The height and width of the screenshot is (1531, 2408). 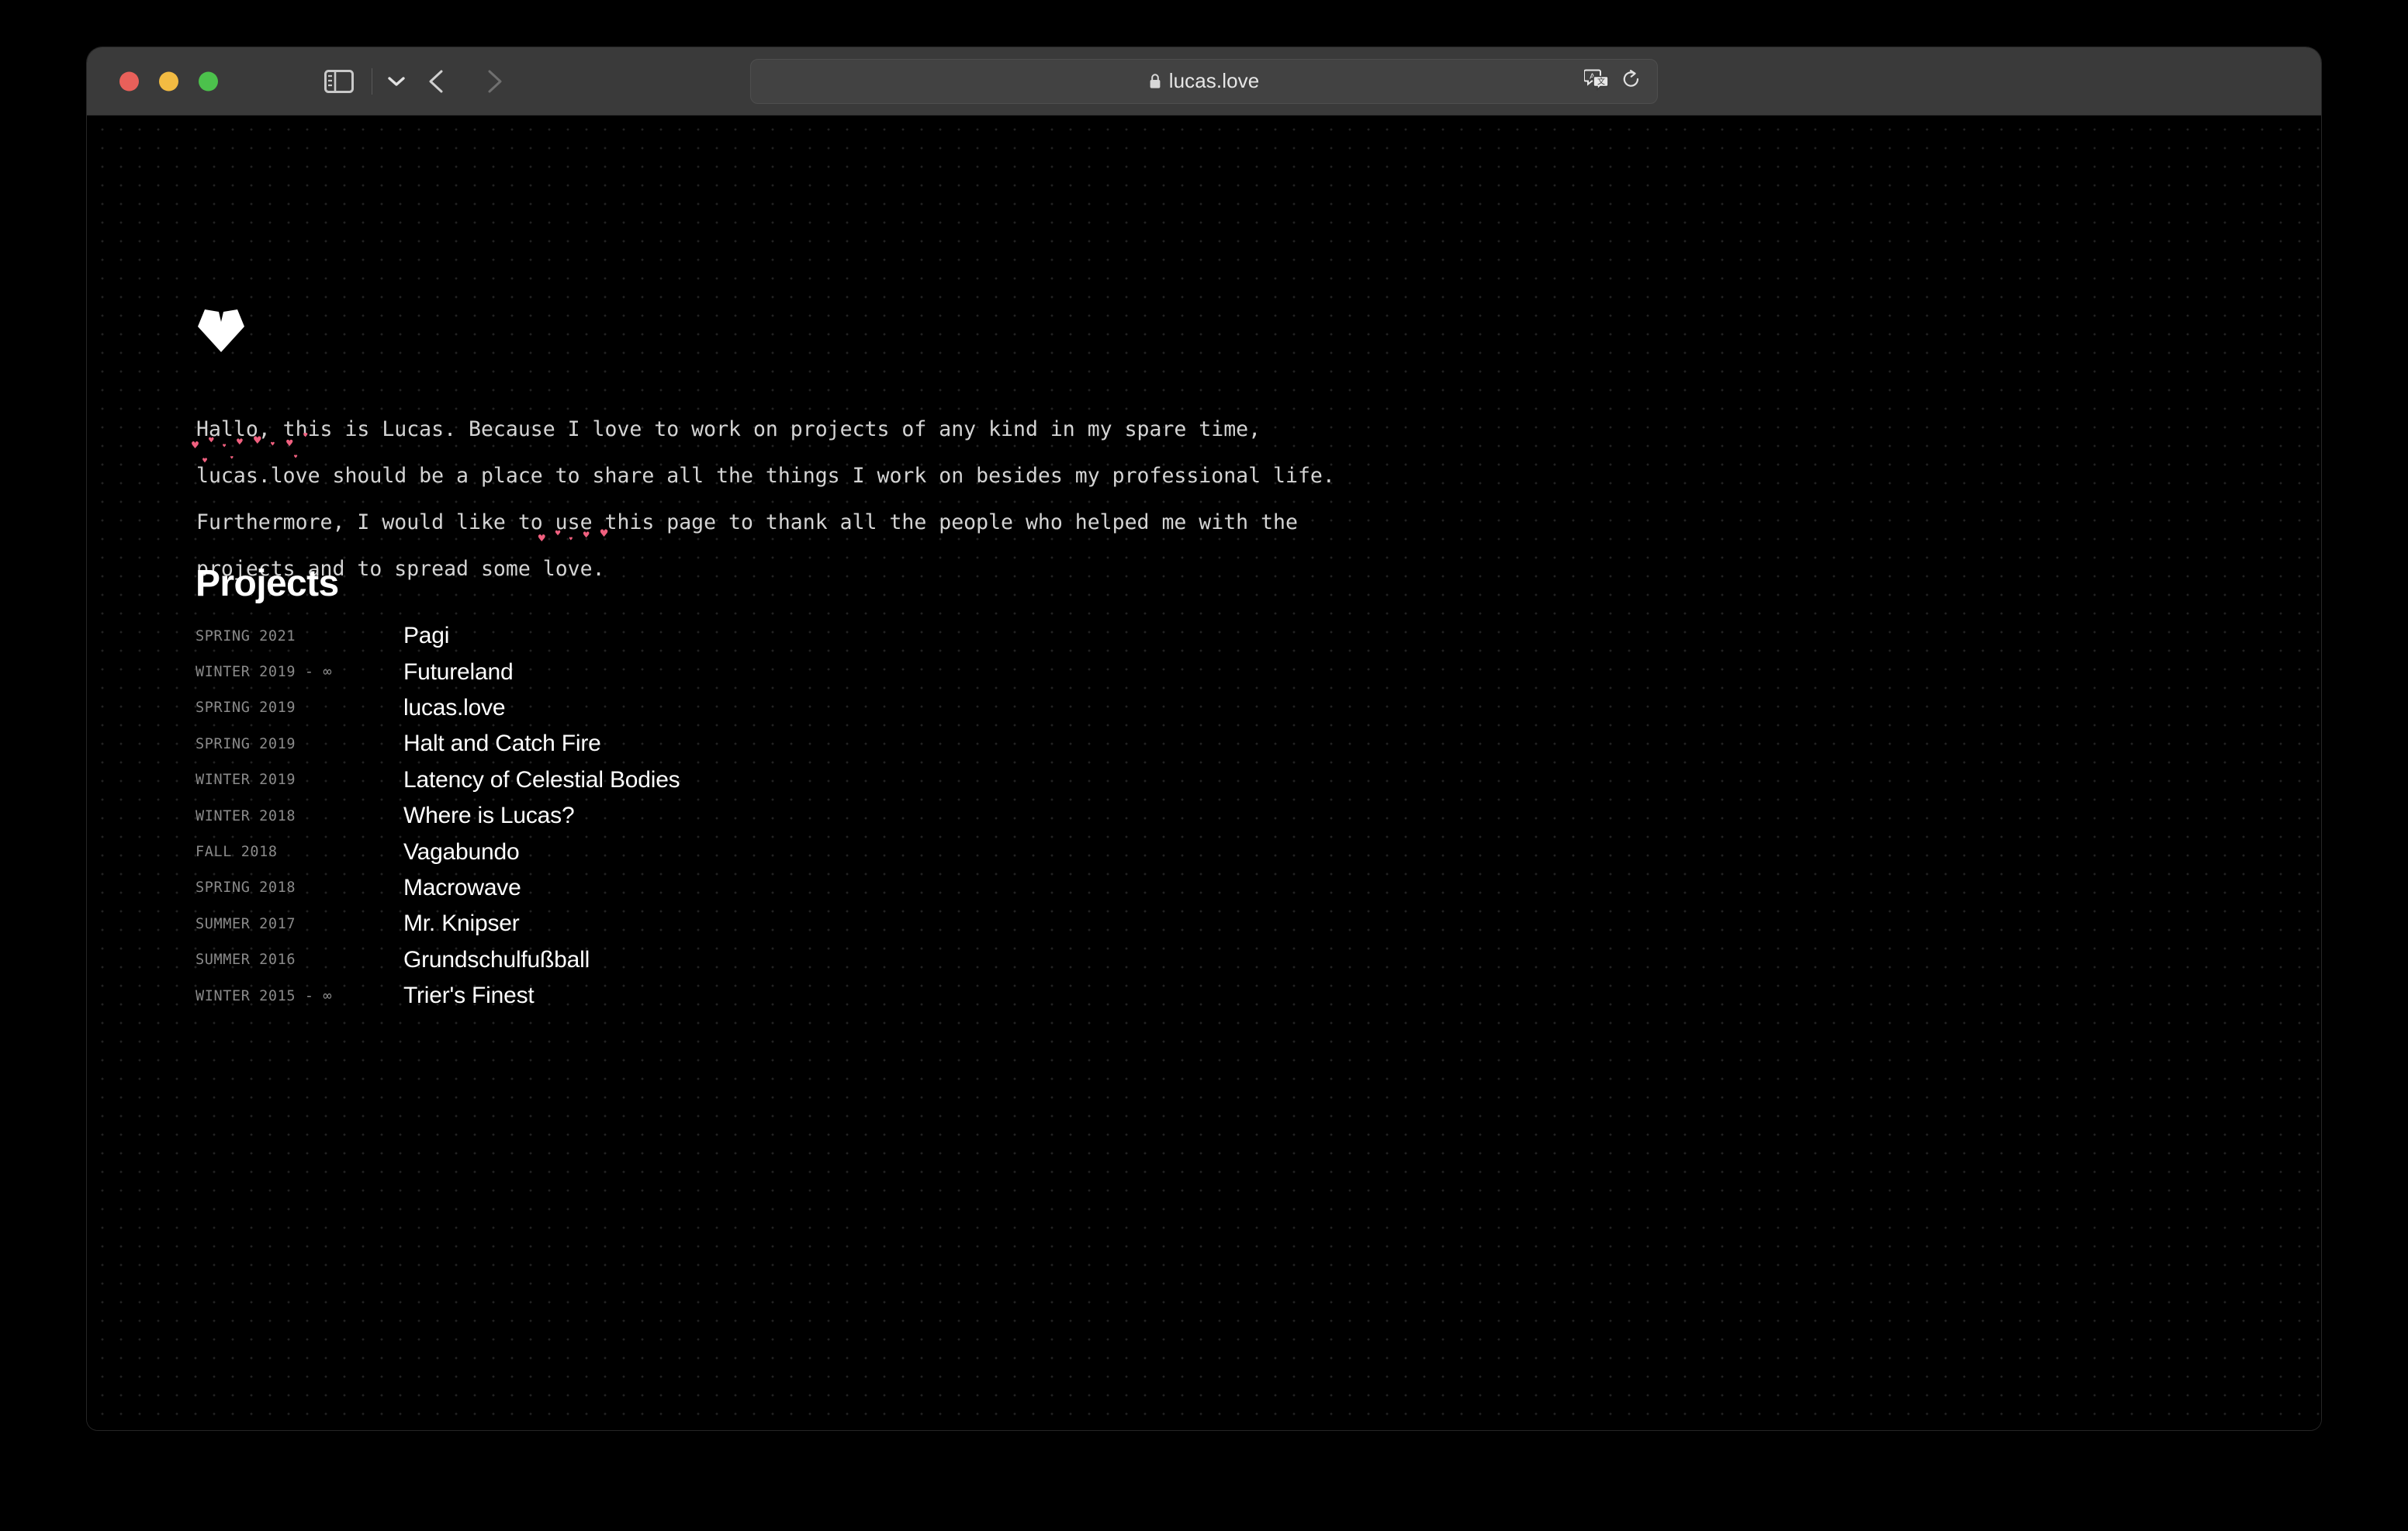 What do you see at coordinates (777, 671) in the screenshot?
I see `project-row: WINTER 2019 - ∞ Futureland` at bounding box center [777, 671].